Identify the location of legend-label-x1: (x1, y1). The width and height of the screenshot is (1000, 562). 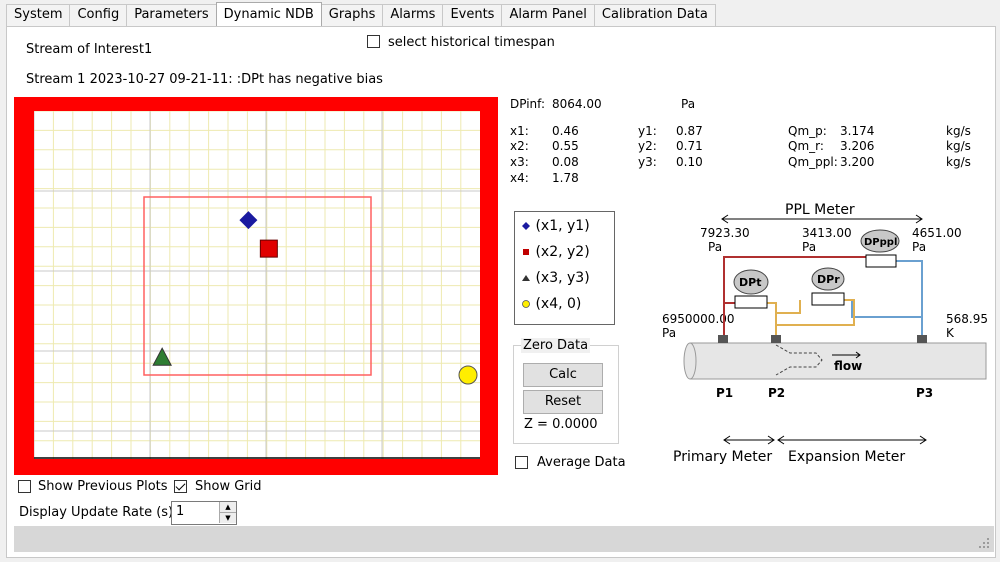
(562, 226).